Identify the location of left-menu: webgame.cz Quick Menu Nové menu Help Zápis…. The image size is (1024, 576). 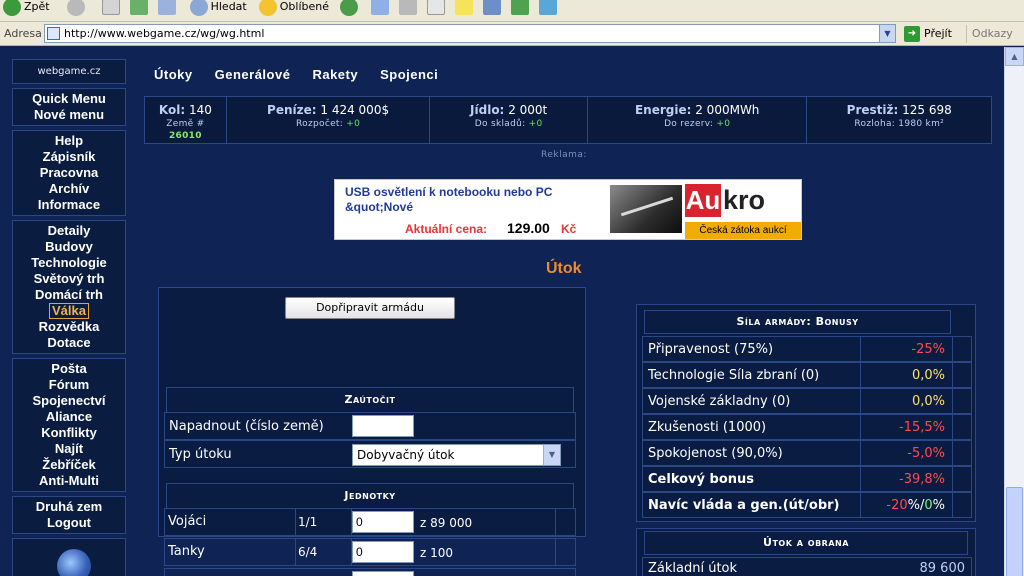
(69, 317).